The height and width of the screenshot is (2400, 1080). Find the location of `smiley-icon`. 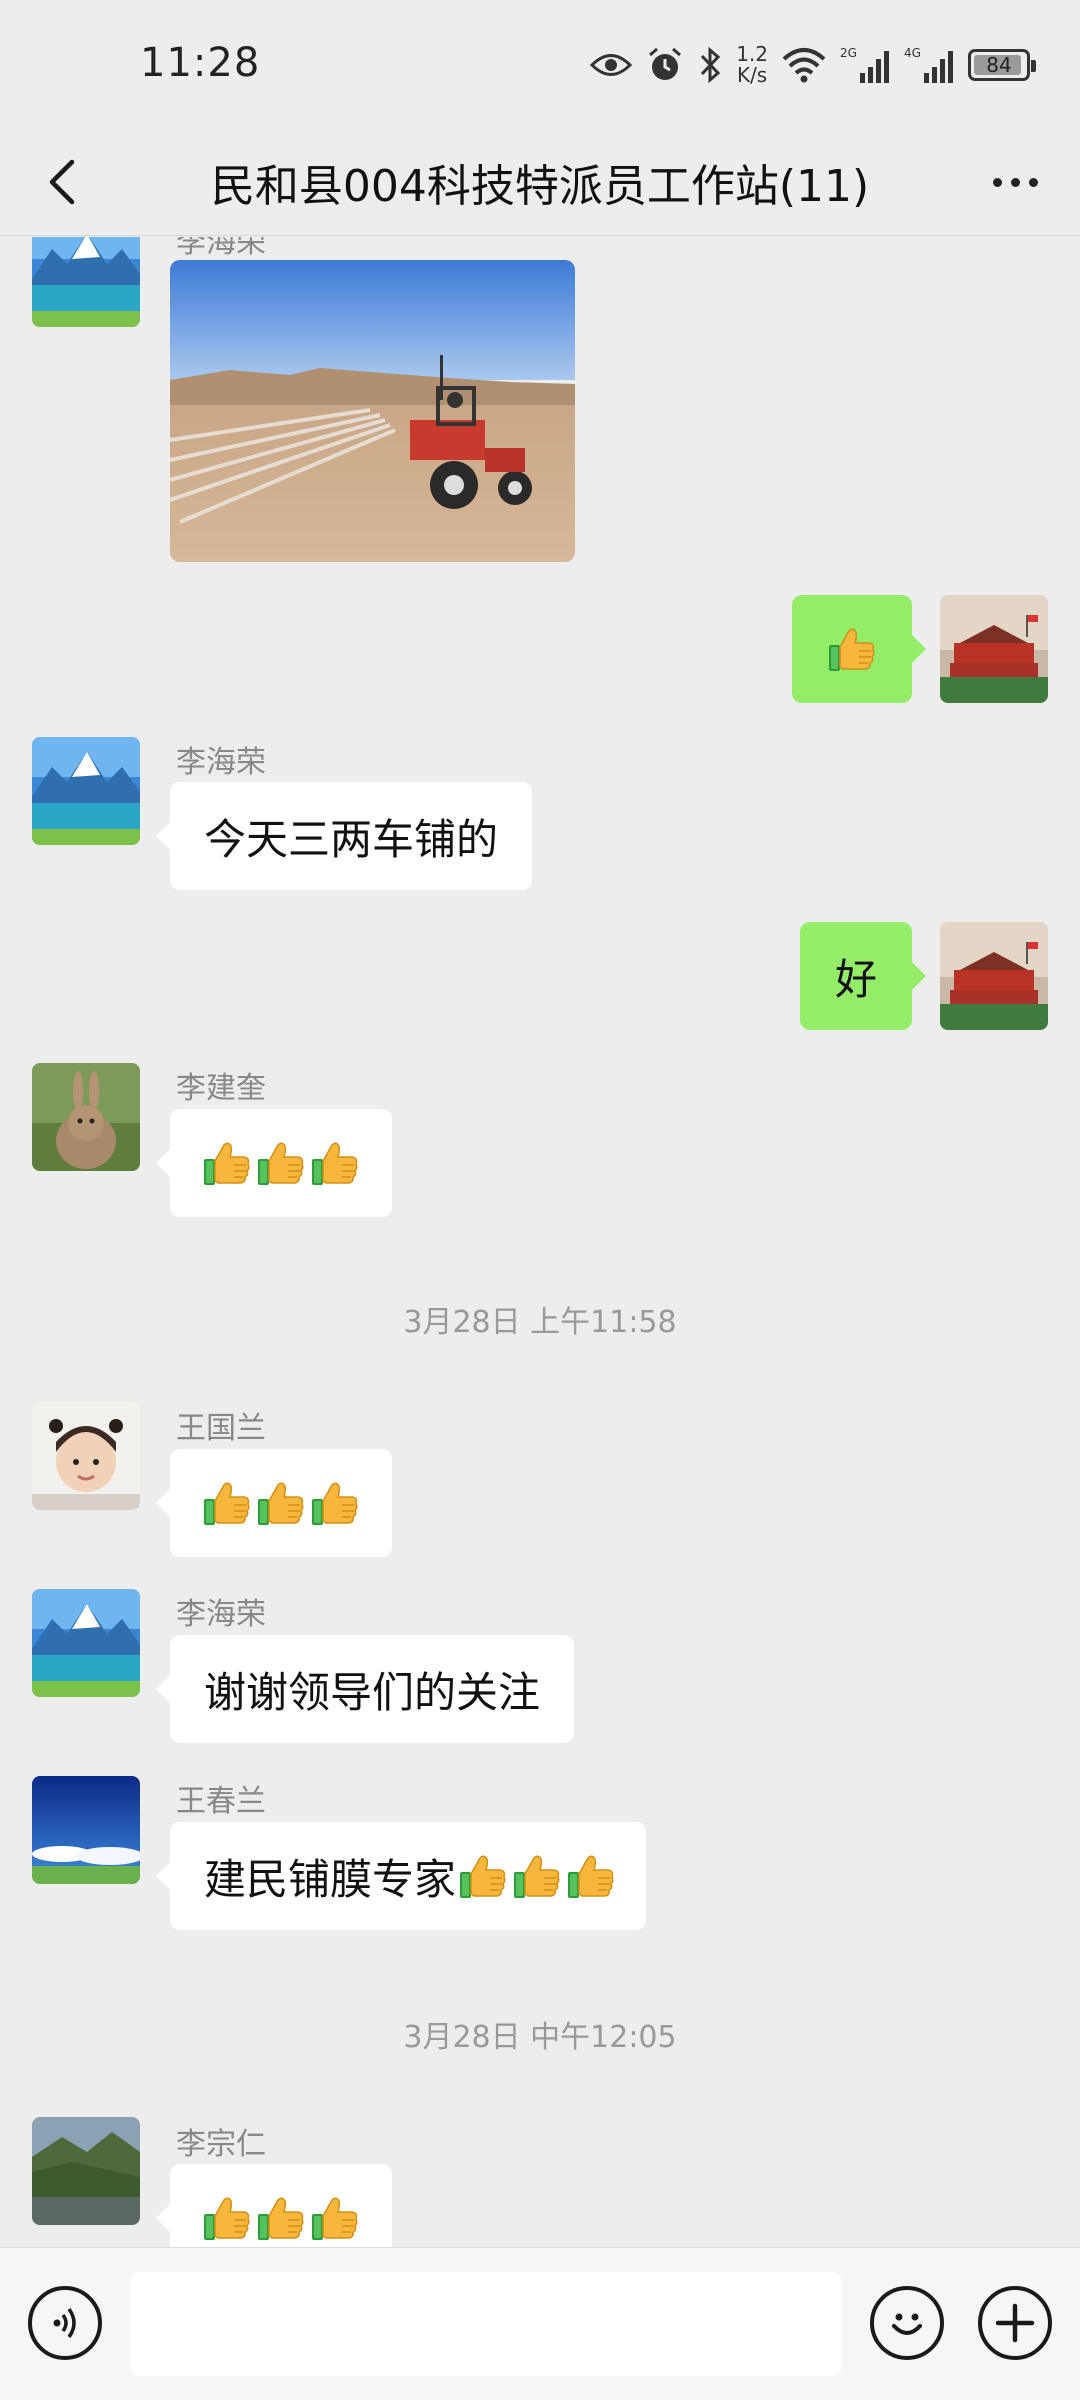

smiley-icon is located at coordinates (907, 2324).